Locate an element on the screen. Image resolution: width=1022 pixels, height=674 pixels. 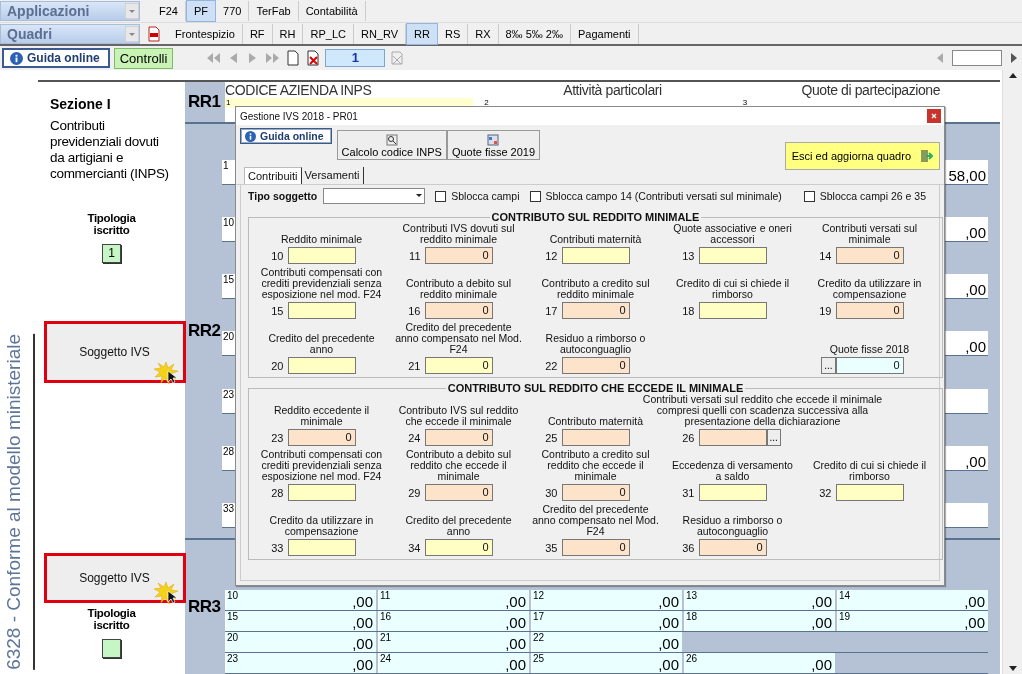
tipologia-field is located at coordinates (111, 648).